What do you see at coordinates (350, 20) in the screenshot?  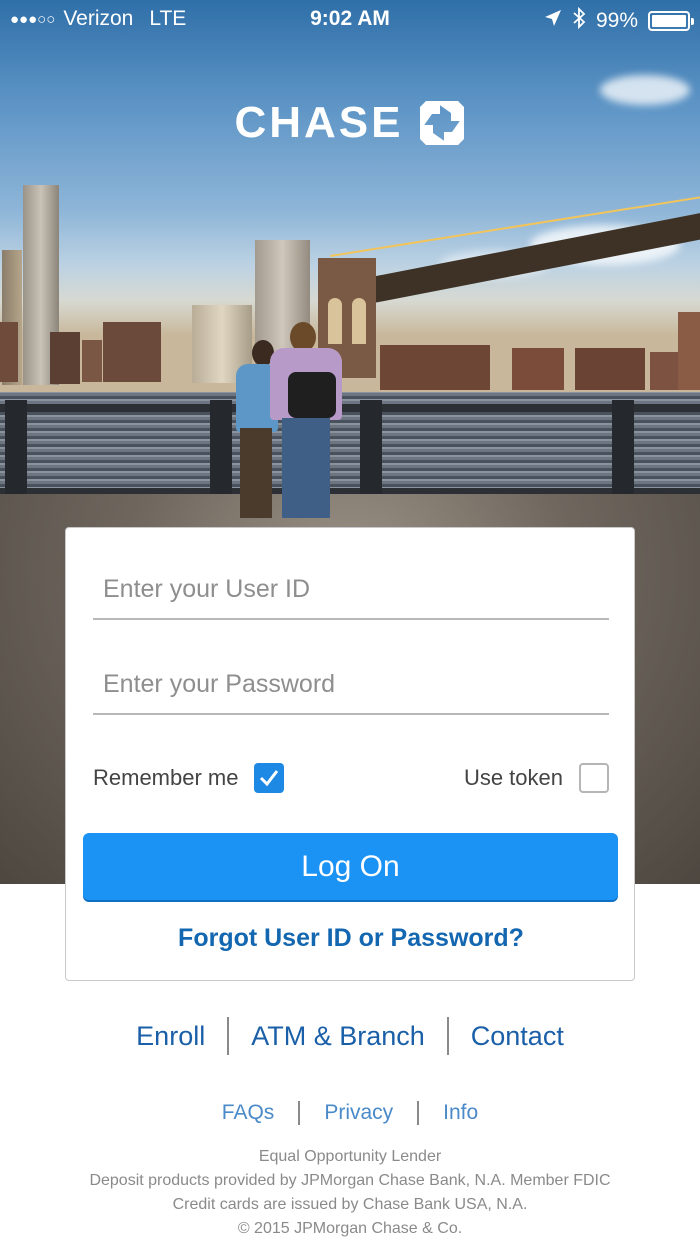 I see `status-bar: ●●●○○ Verizon LTE 9:02 AM 99%` at bounding box center [350, 20].